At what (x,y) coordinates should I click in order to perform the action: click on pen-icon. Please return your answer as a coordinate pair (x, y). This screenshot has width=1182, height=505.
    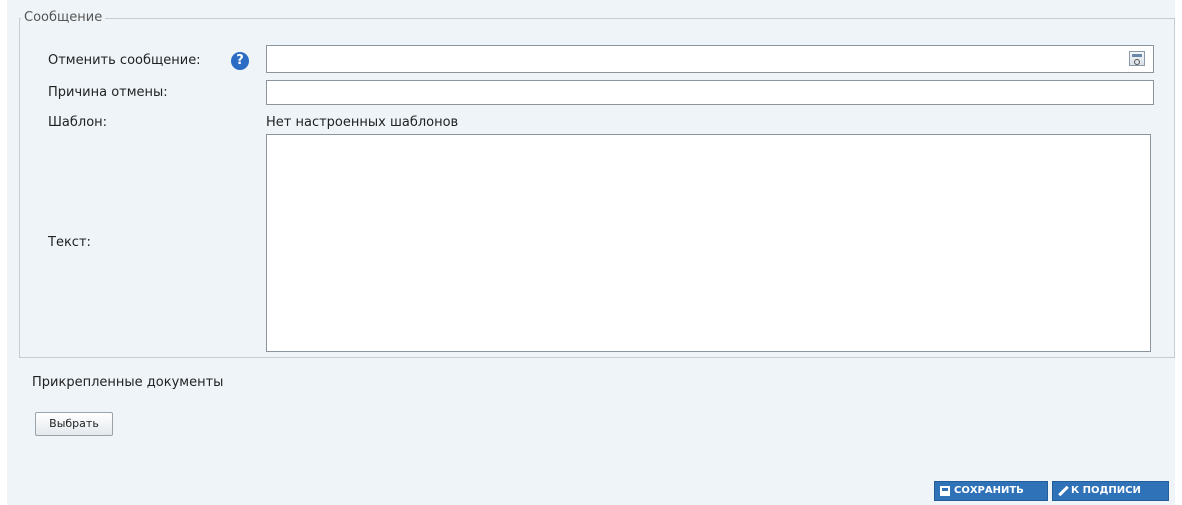
    Looking at the image, I should click on (1063, 491).